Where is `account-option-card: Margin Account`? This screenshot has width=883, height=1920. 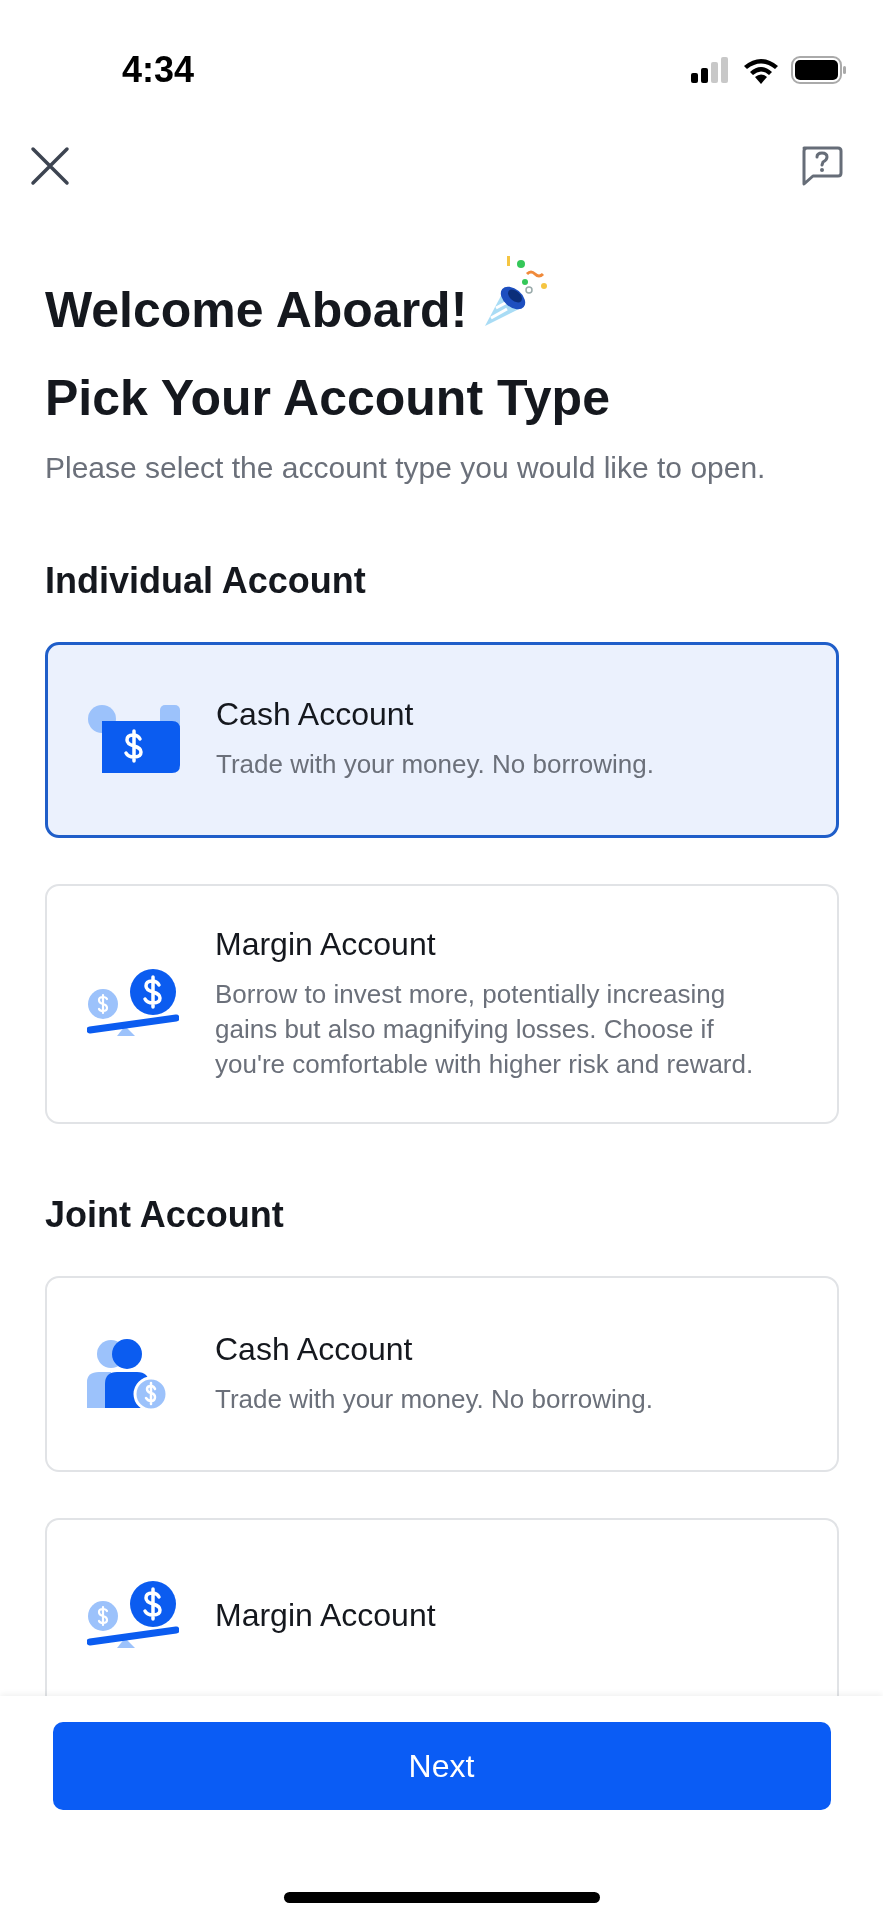 account-option-card: Margin Account is located at coordinates (442, 1606).